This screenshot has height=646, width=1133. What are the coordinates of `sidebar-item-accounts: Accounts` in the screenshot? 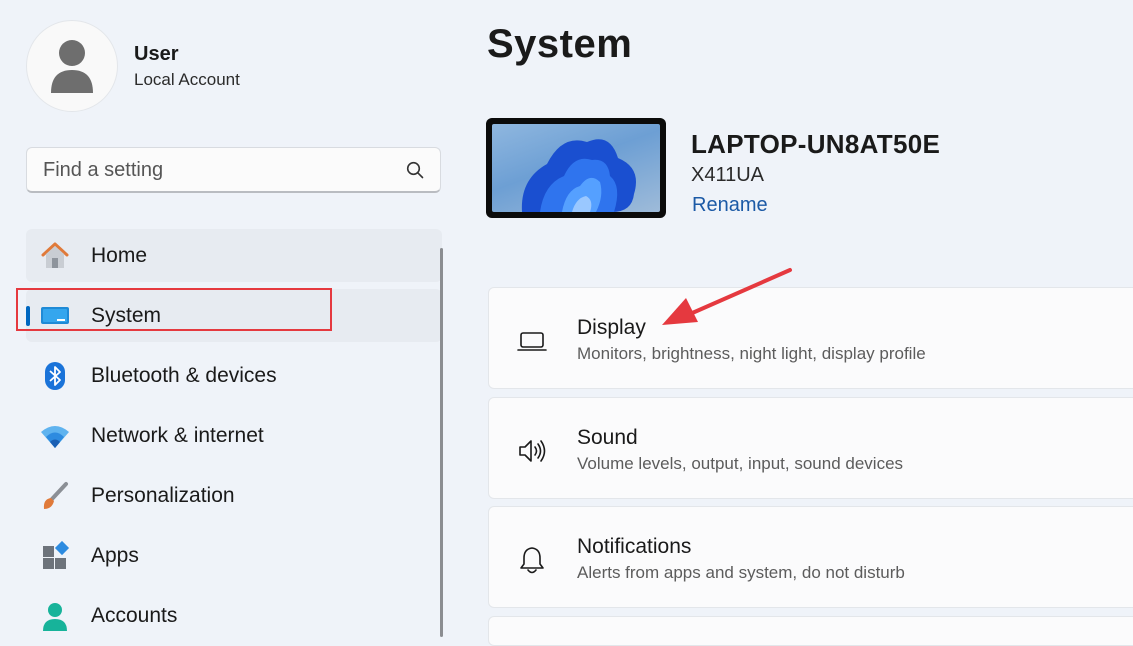 It's located at (234, 615).